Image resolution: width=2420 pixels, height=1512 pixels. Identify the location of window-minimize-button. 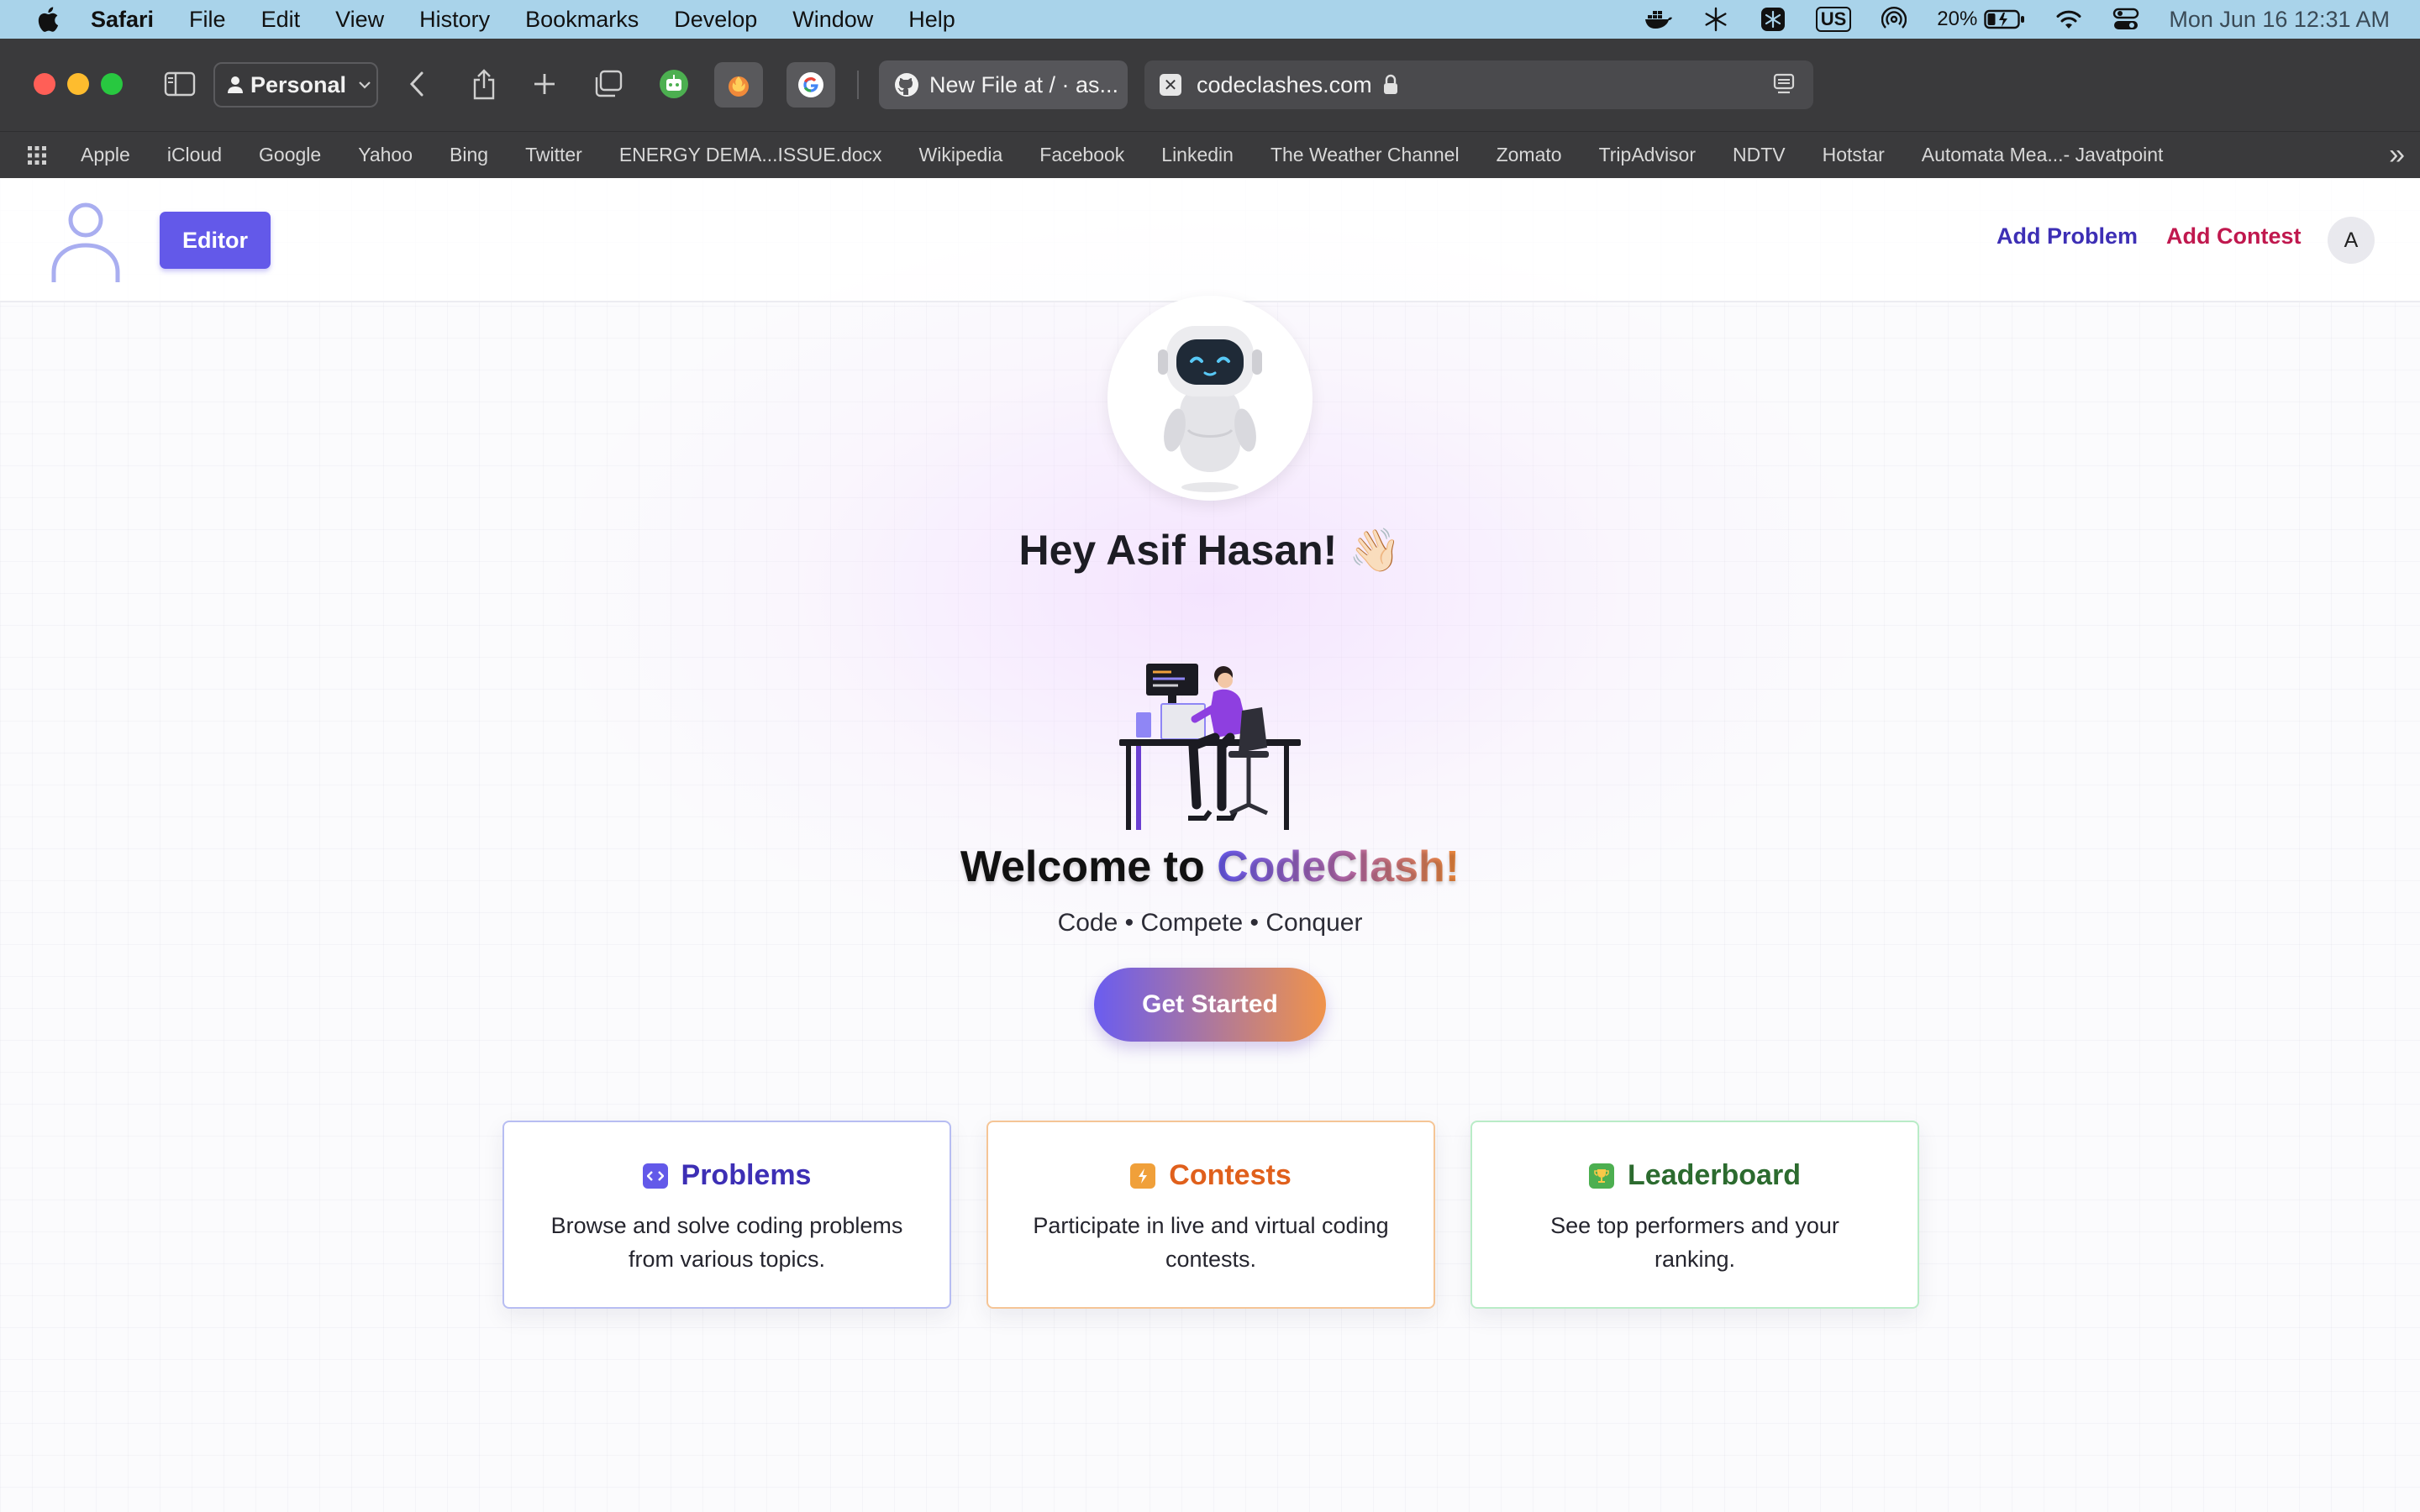
(78, 84).